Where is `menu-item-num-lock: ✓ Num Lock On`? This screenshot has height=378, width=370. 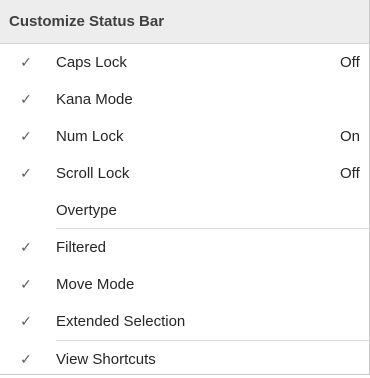 menu-item-num-lock: ✓ Num Lock On is located at coordinates (184, 136).